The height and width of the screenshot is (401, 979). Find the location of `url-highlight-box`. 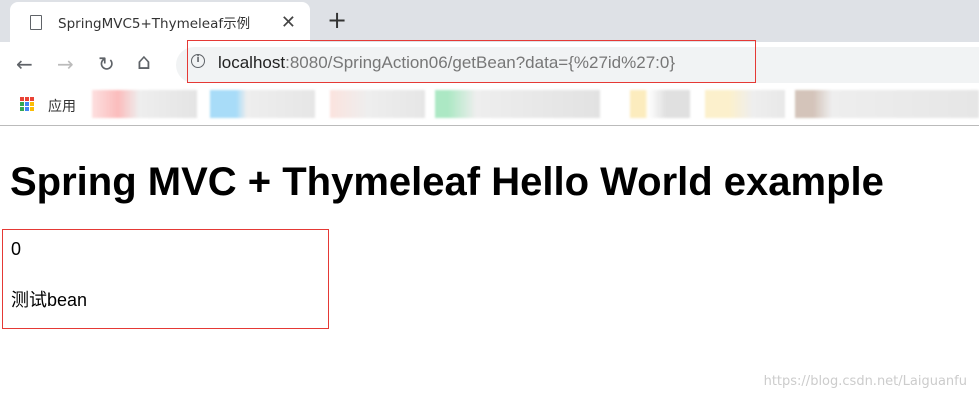

url-highlight-box is located at coordinates (471, 61).